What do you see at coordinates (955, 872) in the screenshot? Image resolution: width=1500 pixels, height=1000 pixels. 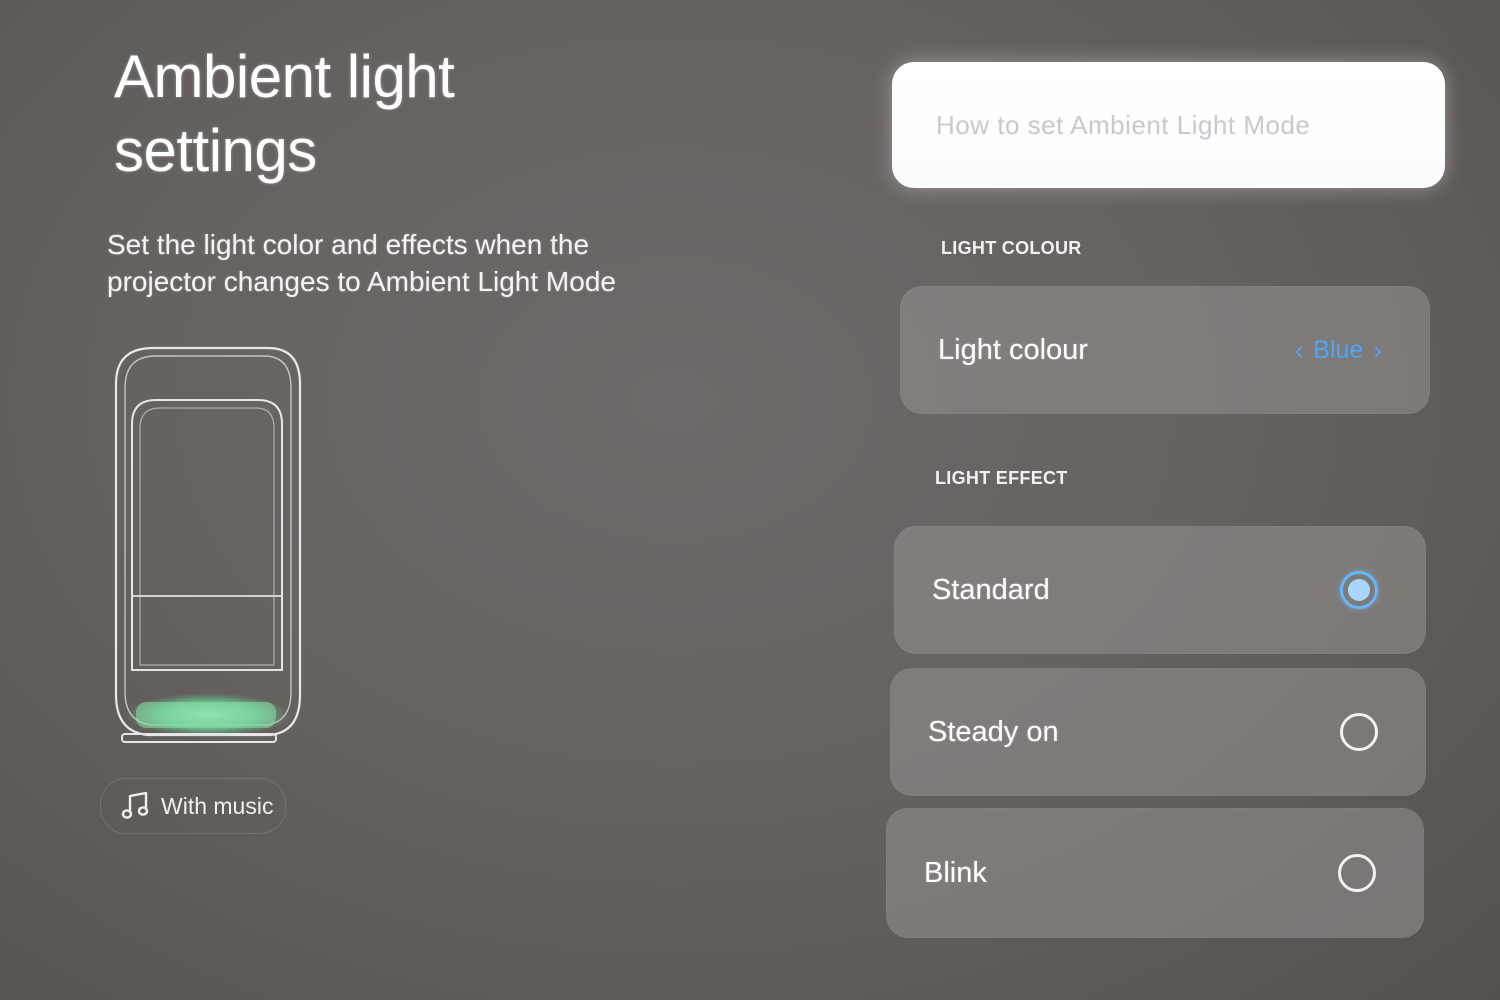 I see `effect-option-label: Blink` at bounding box center [955, 872].